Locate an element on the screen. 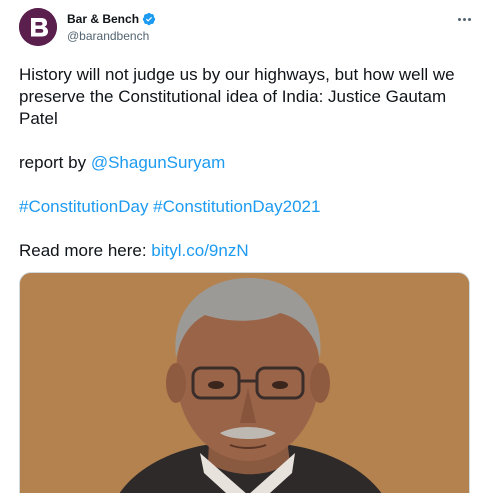 The image size is (493, 493). mention-link: @ShagunSuryam is located at coordinates (158, 162).